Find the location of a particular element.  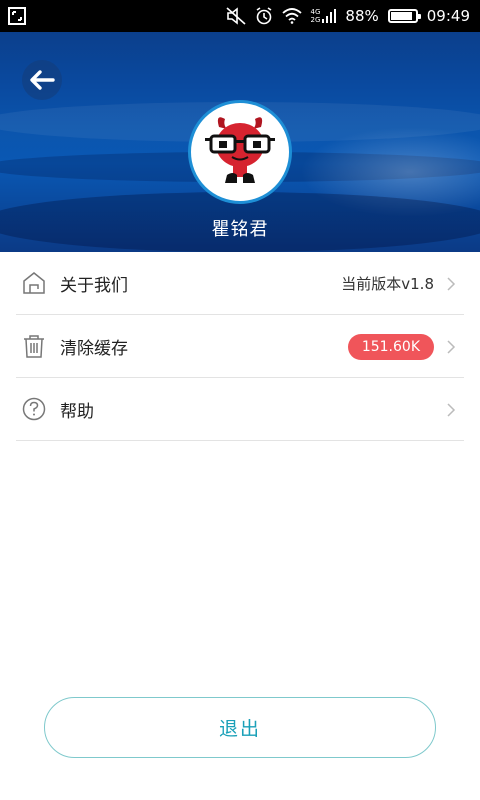

version-value: 当前版本v1.8 is located at coordinates (387, 284).